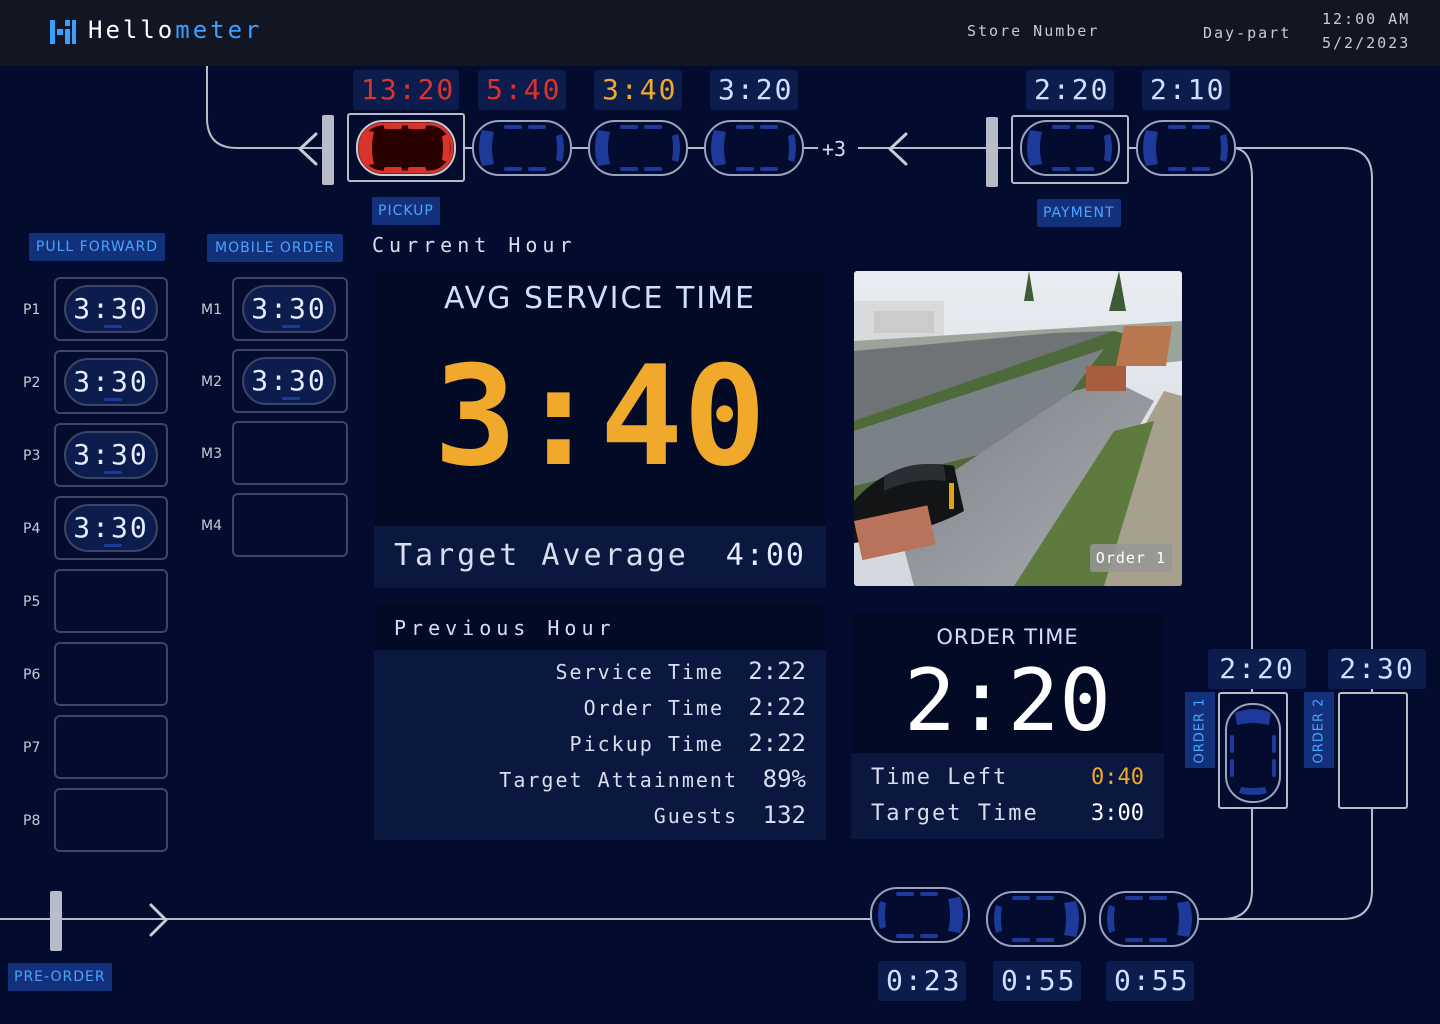  I want to click on order-2-station, so click(1373, 750).